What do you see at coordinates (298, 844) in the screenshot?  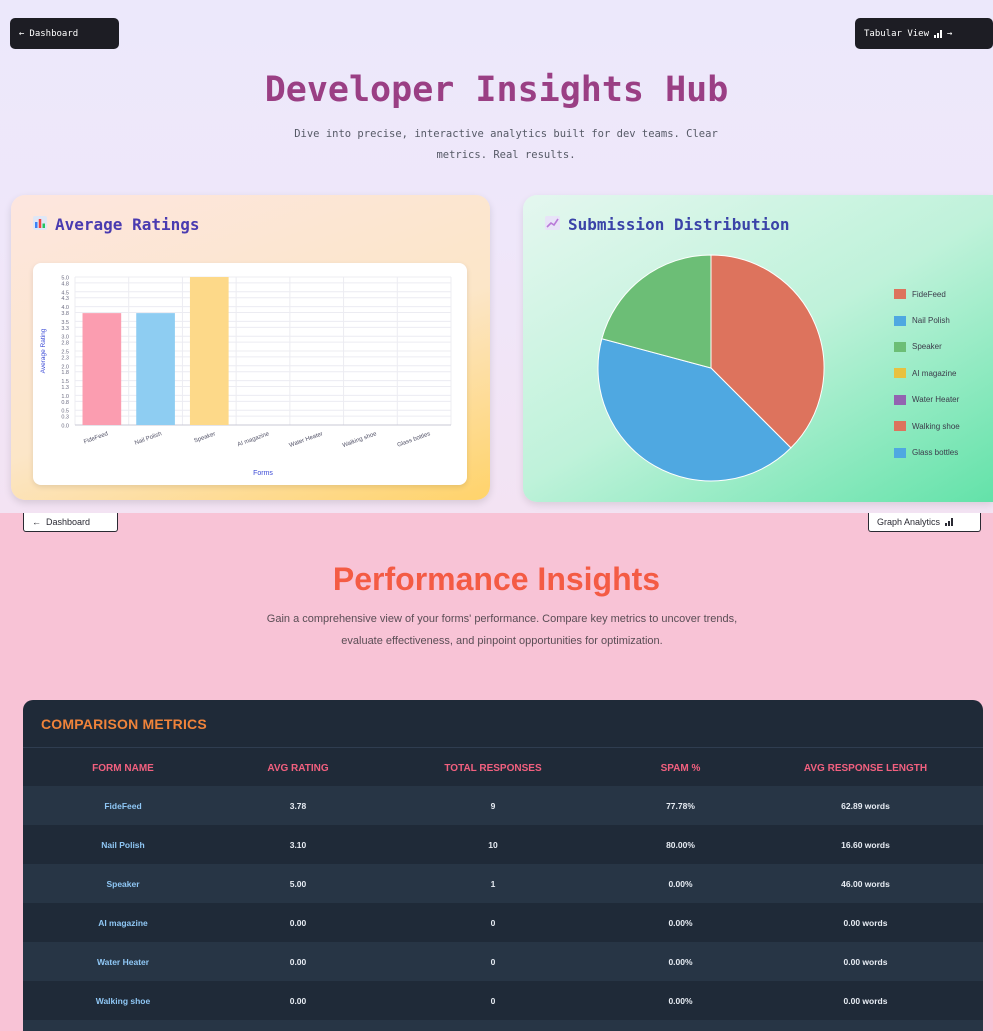 I see `avg-rating-cell: 3.10` at bounding box center [298, 844].